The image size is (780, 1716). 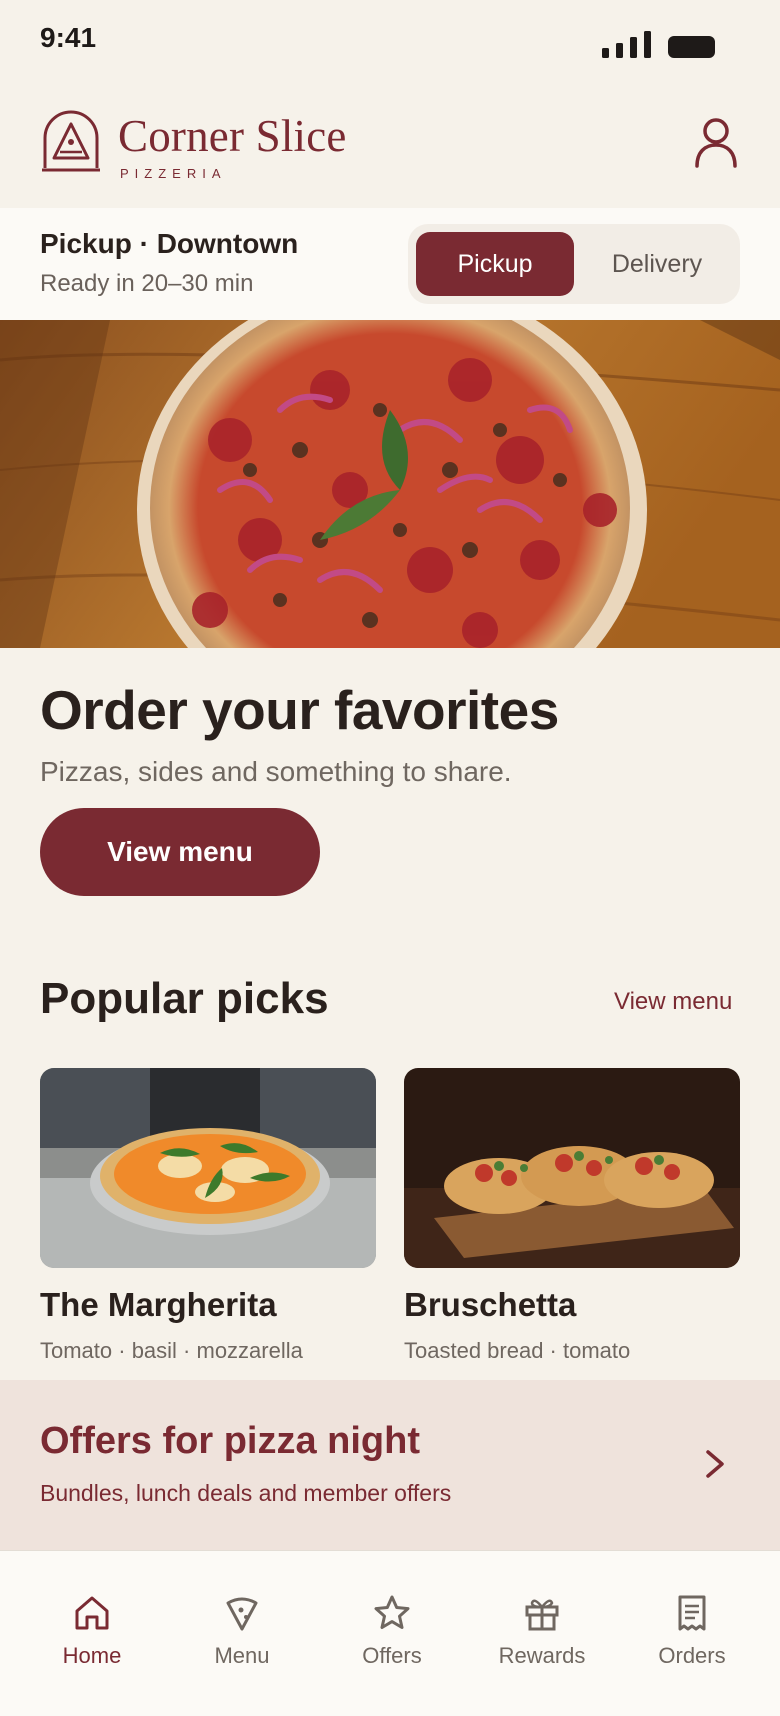 What do you see at coordinates (71, 141) in the screenshot?
I see `logo-icon` at bounding box center [71, 141].